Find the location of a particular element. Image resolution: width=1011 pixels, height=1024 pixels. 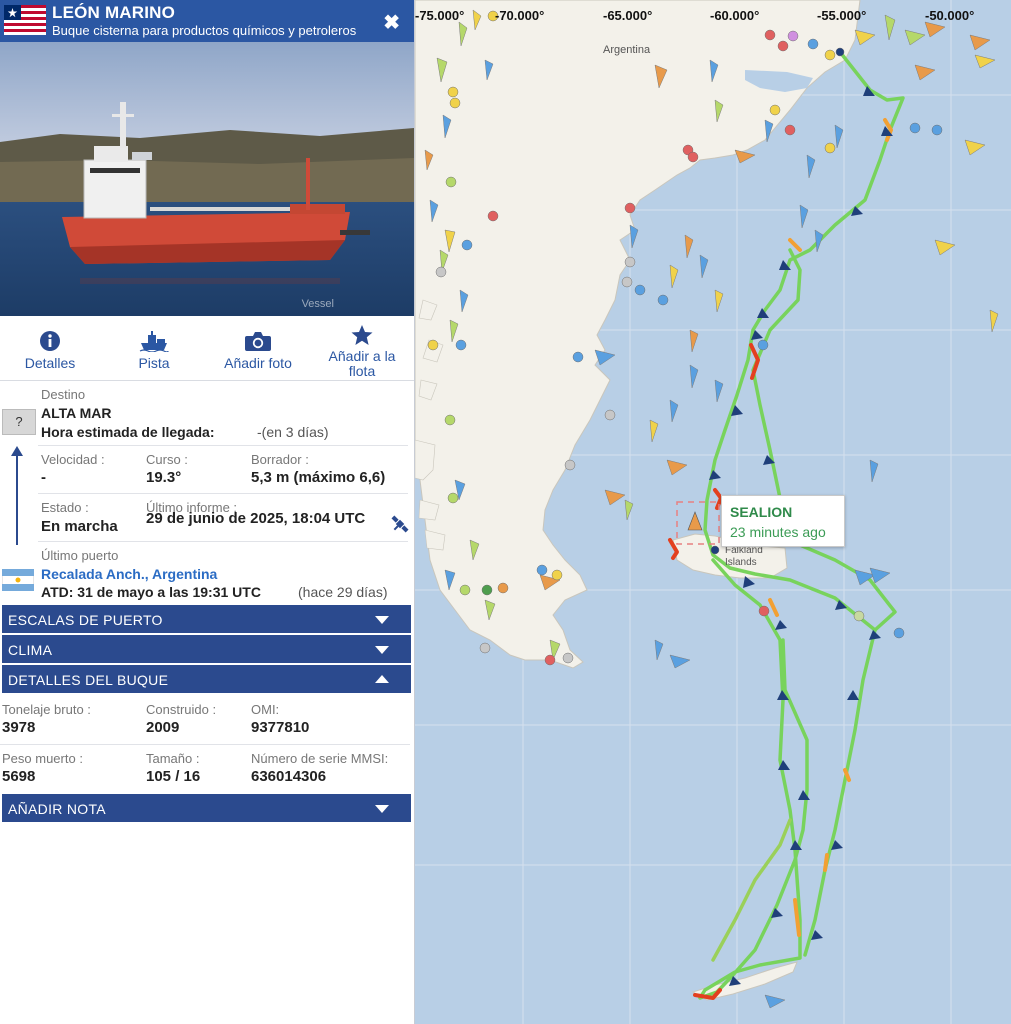

built-label: Construido : is located at coordinates (181, 709).